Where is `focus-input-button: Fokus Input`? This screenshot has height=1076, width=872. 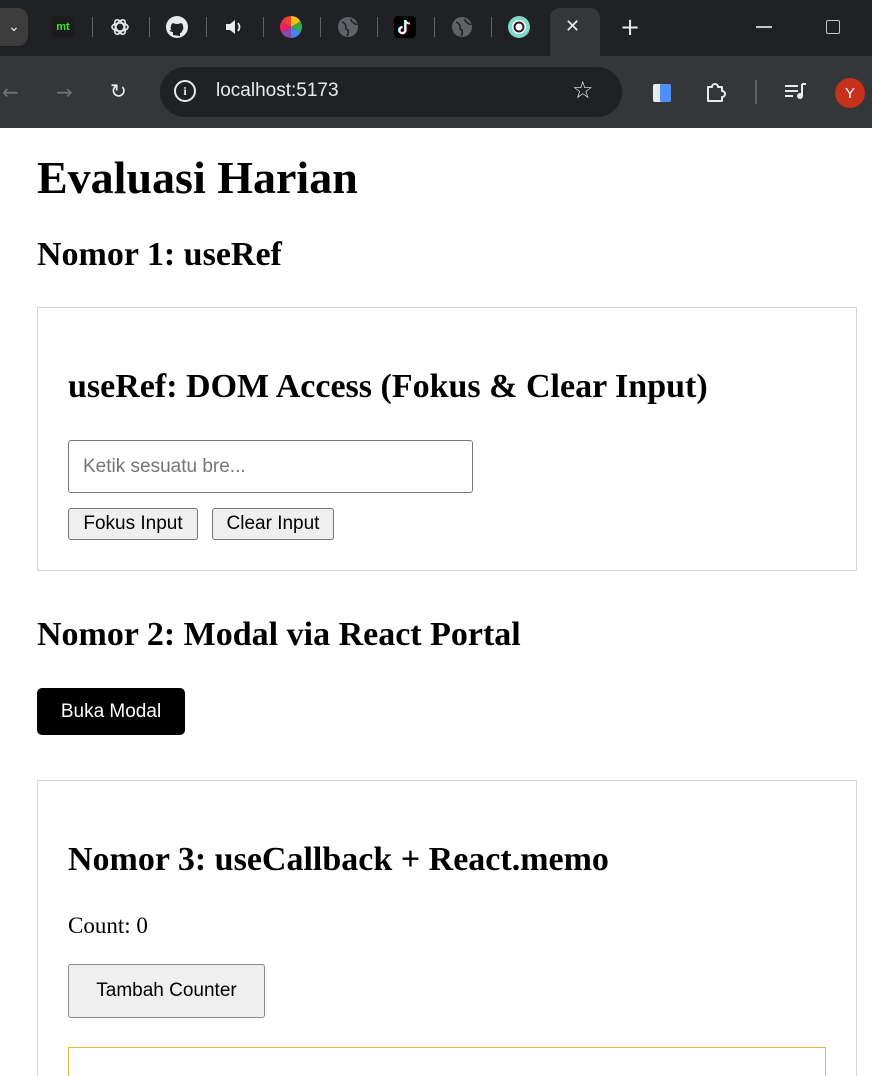 focus-input-button: Fokus Input is located at coordinates (133, 524).